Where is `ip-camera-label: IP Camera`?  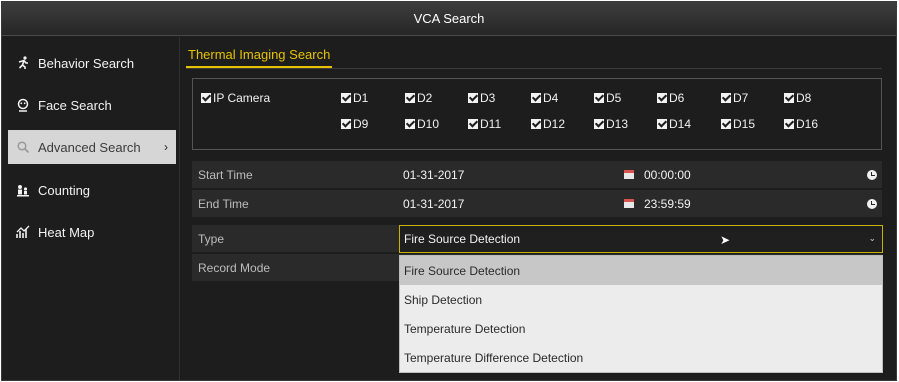 ip-camera-label: IP Camera is located at coordinates (242, 98).